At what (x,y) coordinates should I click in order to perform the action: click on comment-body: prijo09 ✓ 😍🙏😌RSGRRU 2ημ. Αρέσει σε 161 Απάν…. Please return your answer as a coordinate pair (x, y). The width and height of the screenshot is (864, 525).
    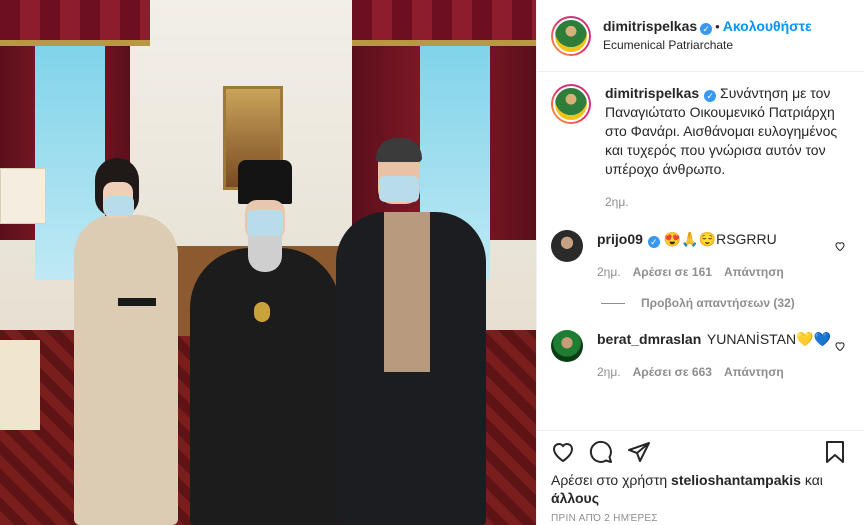
    Looking at the image, I should click on (722, 256).